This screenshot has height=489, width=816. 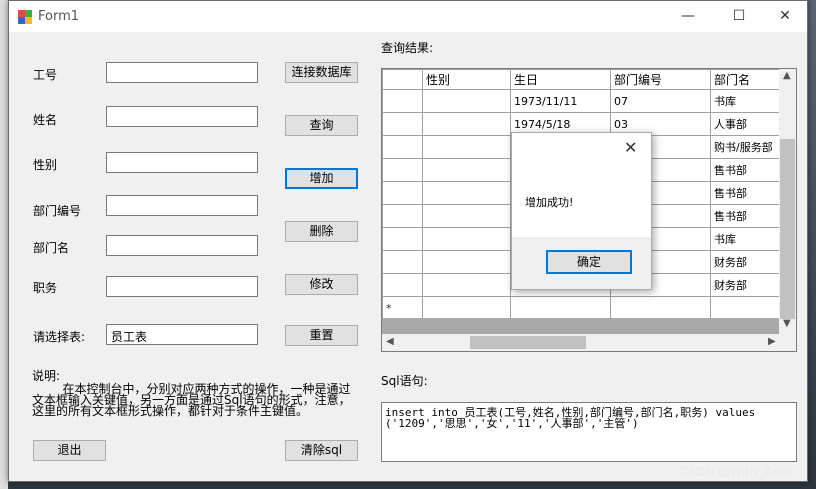 I want to click on gender-input, so click(x=182, y=162).